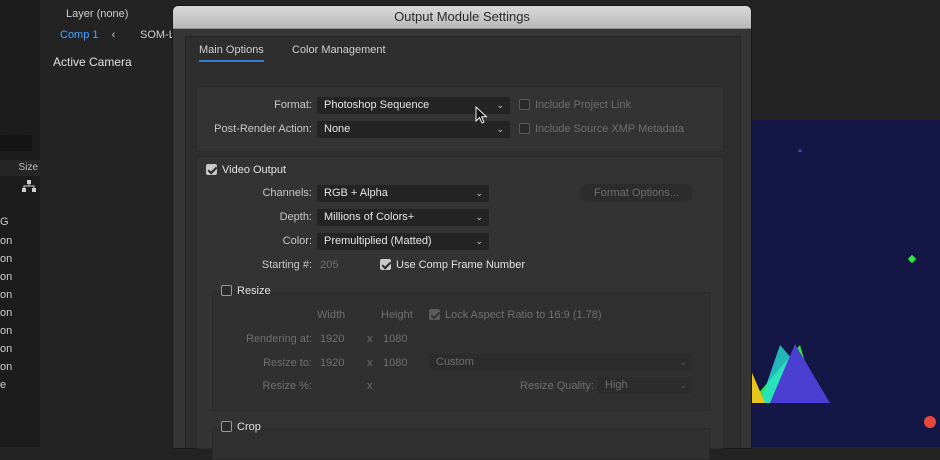  I want to click on use-comp-frame-label: Use Comp Frame Number, so click(460, 265).